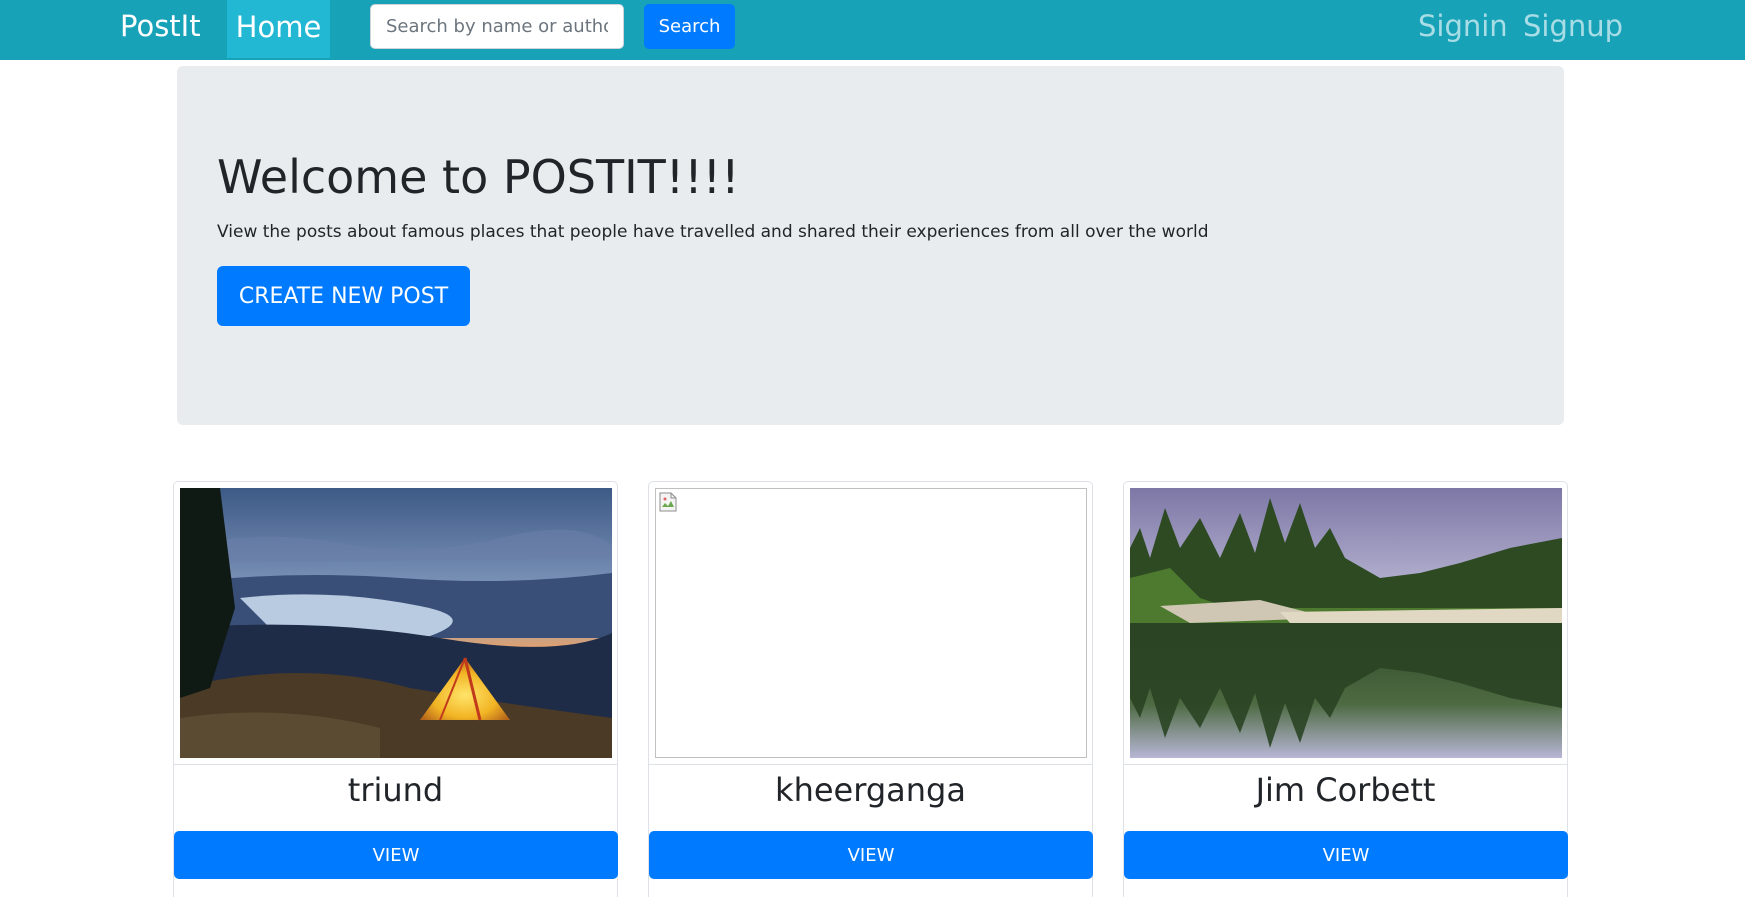  Describe the element at coordinates (160, 26) in the screenshot. I see `brand-logo: PostIt` at that location.